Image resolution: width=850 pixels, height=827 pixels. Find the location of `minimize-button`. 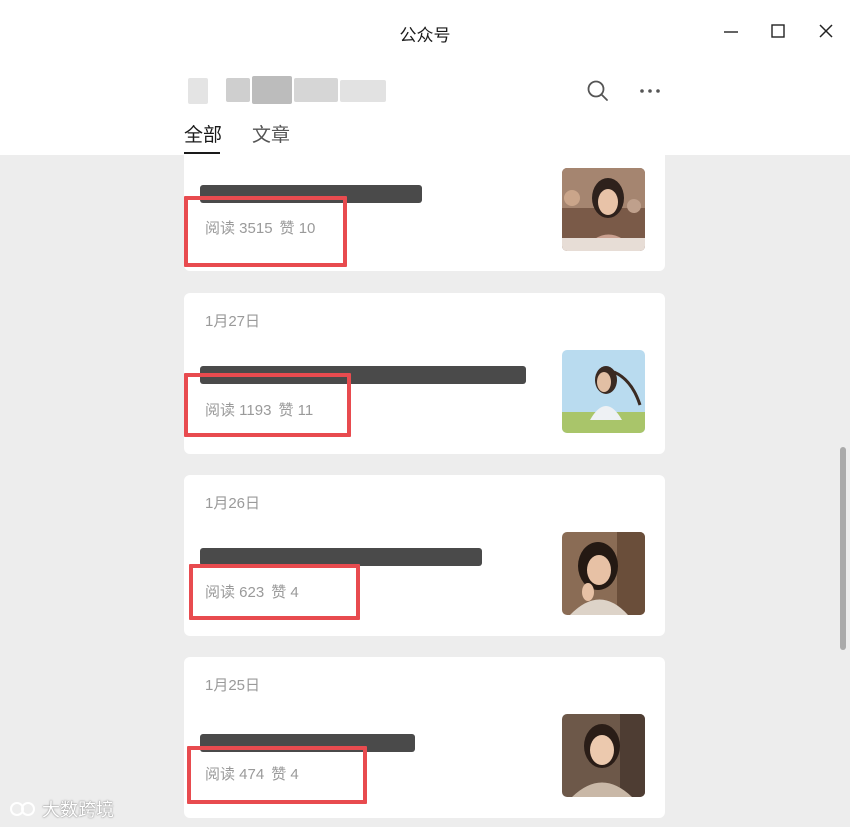

minimize-button is located at coordinates (731, 31).